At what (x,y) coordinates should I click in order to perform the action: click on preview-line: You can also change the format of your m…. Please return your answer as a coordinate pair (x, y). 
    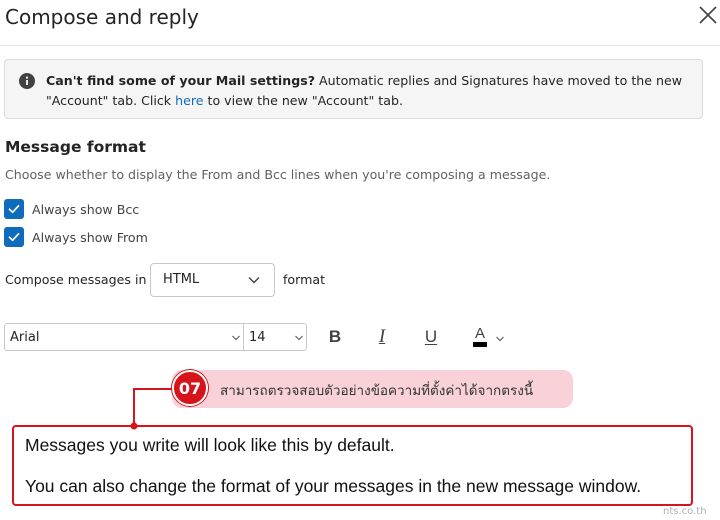
    Looking at the image, I should click on (333, 486).